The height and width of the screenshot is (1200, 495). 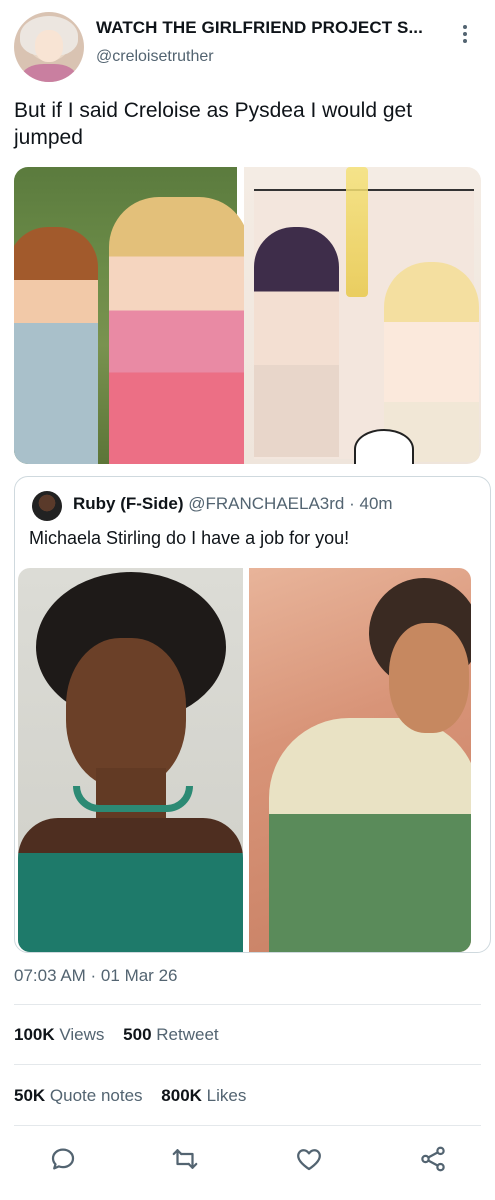 I want to click on stats-row-quotes-likes: 50K Quote notes 800K Likes, so click(x=137, y=1096).